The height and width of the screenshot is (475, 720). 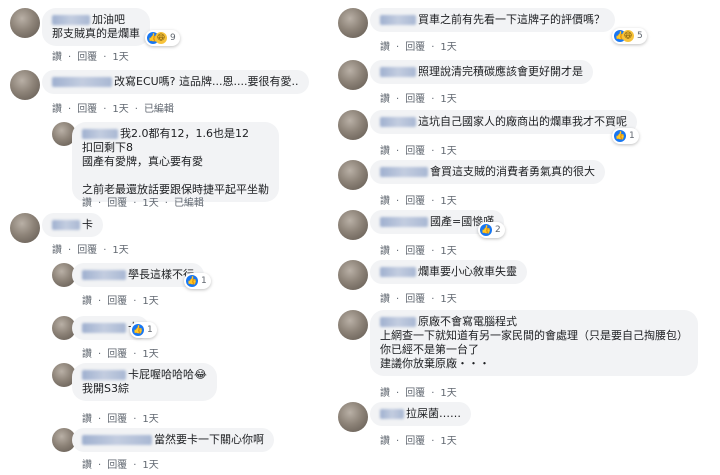 I want to click on comment-text-line: 那支賊真的是爛車, so click(x=96, y=34).